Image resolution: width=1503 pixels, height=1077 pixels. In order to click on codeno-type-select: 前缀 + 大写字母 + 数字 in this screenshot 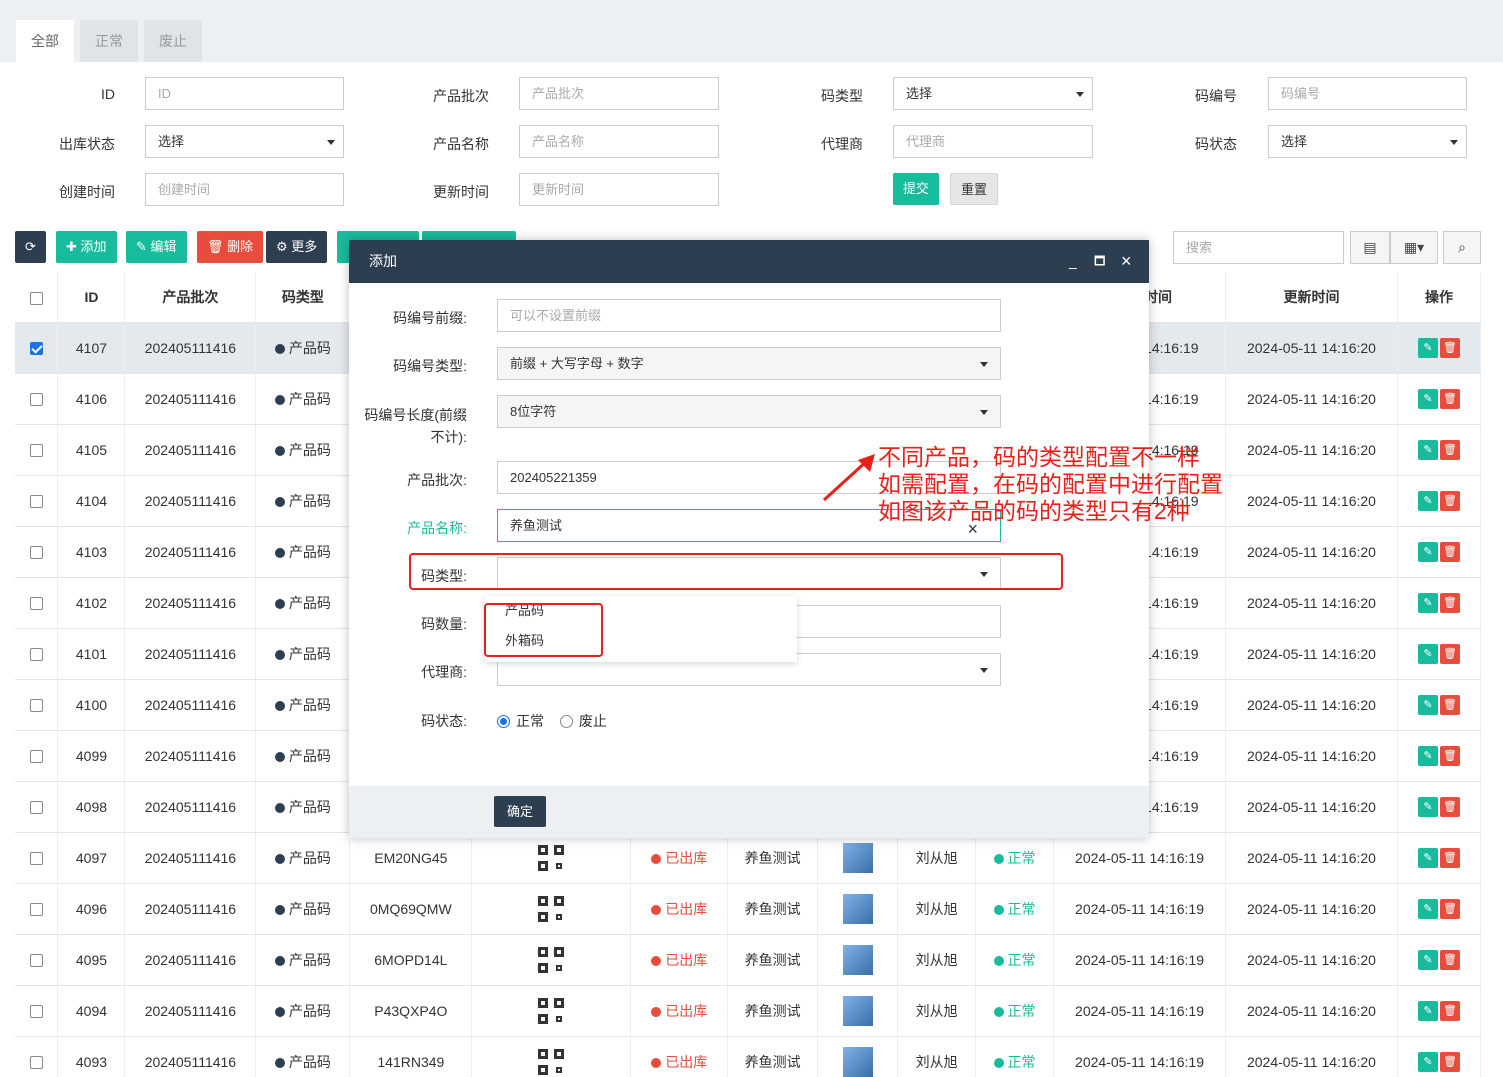, I will do `click(749, 363)`.